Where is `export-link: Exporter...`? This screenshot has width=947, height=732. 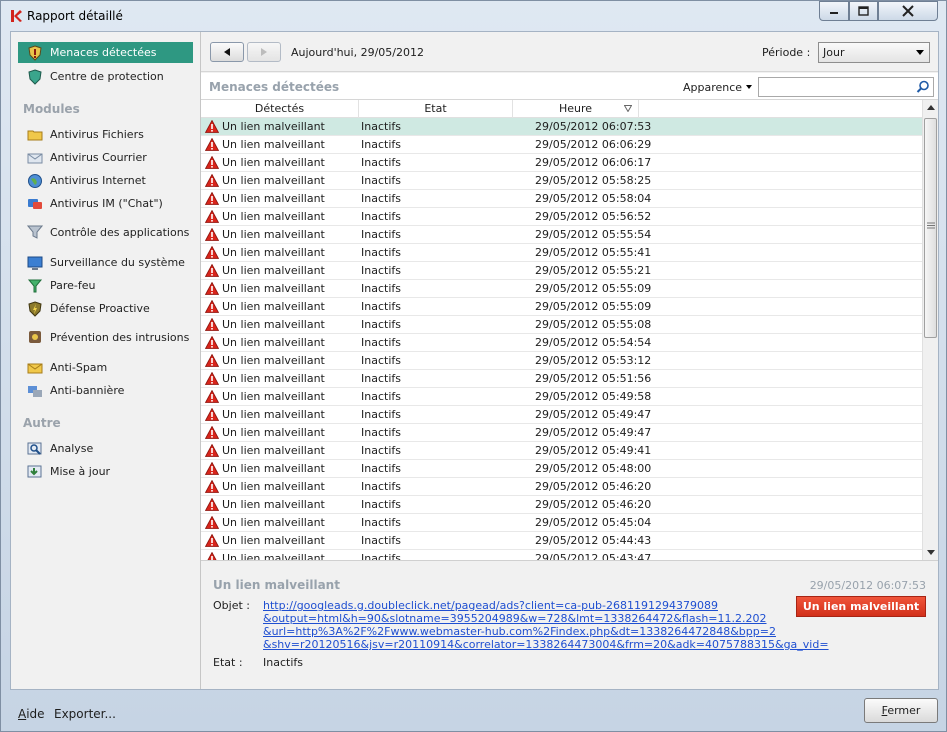 export-link: Exporter... is located at coordinates (85, 714).